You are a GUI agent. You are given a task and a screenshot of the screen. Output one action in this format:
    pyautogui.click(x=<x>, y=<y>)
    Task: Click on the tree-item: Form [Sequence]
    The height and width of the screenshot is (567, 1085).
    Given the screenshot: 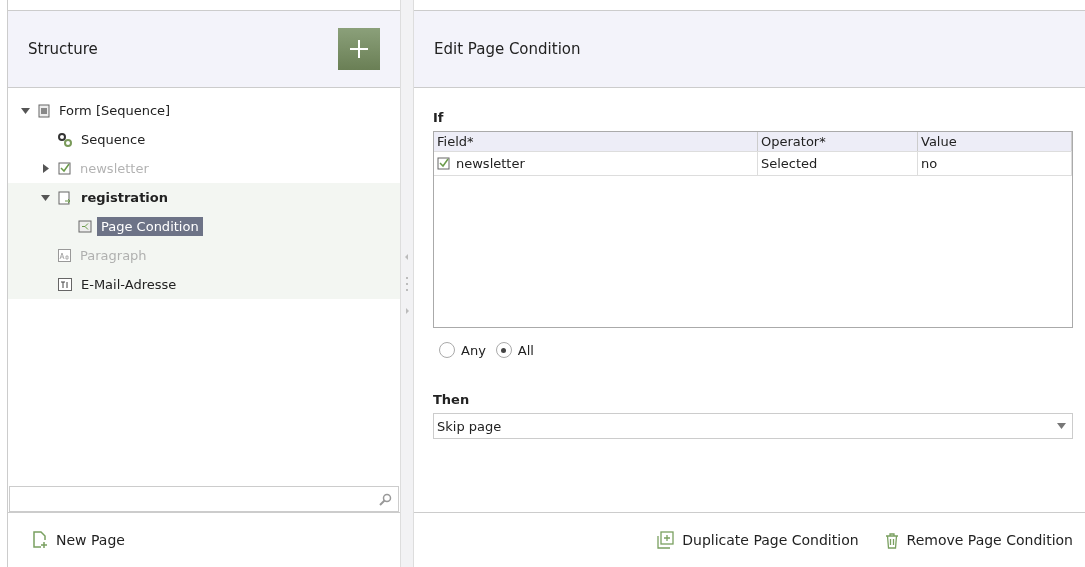 What is the action you would take?
    pyautogui.click(x=115, y=110)
    